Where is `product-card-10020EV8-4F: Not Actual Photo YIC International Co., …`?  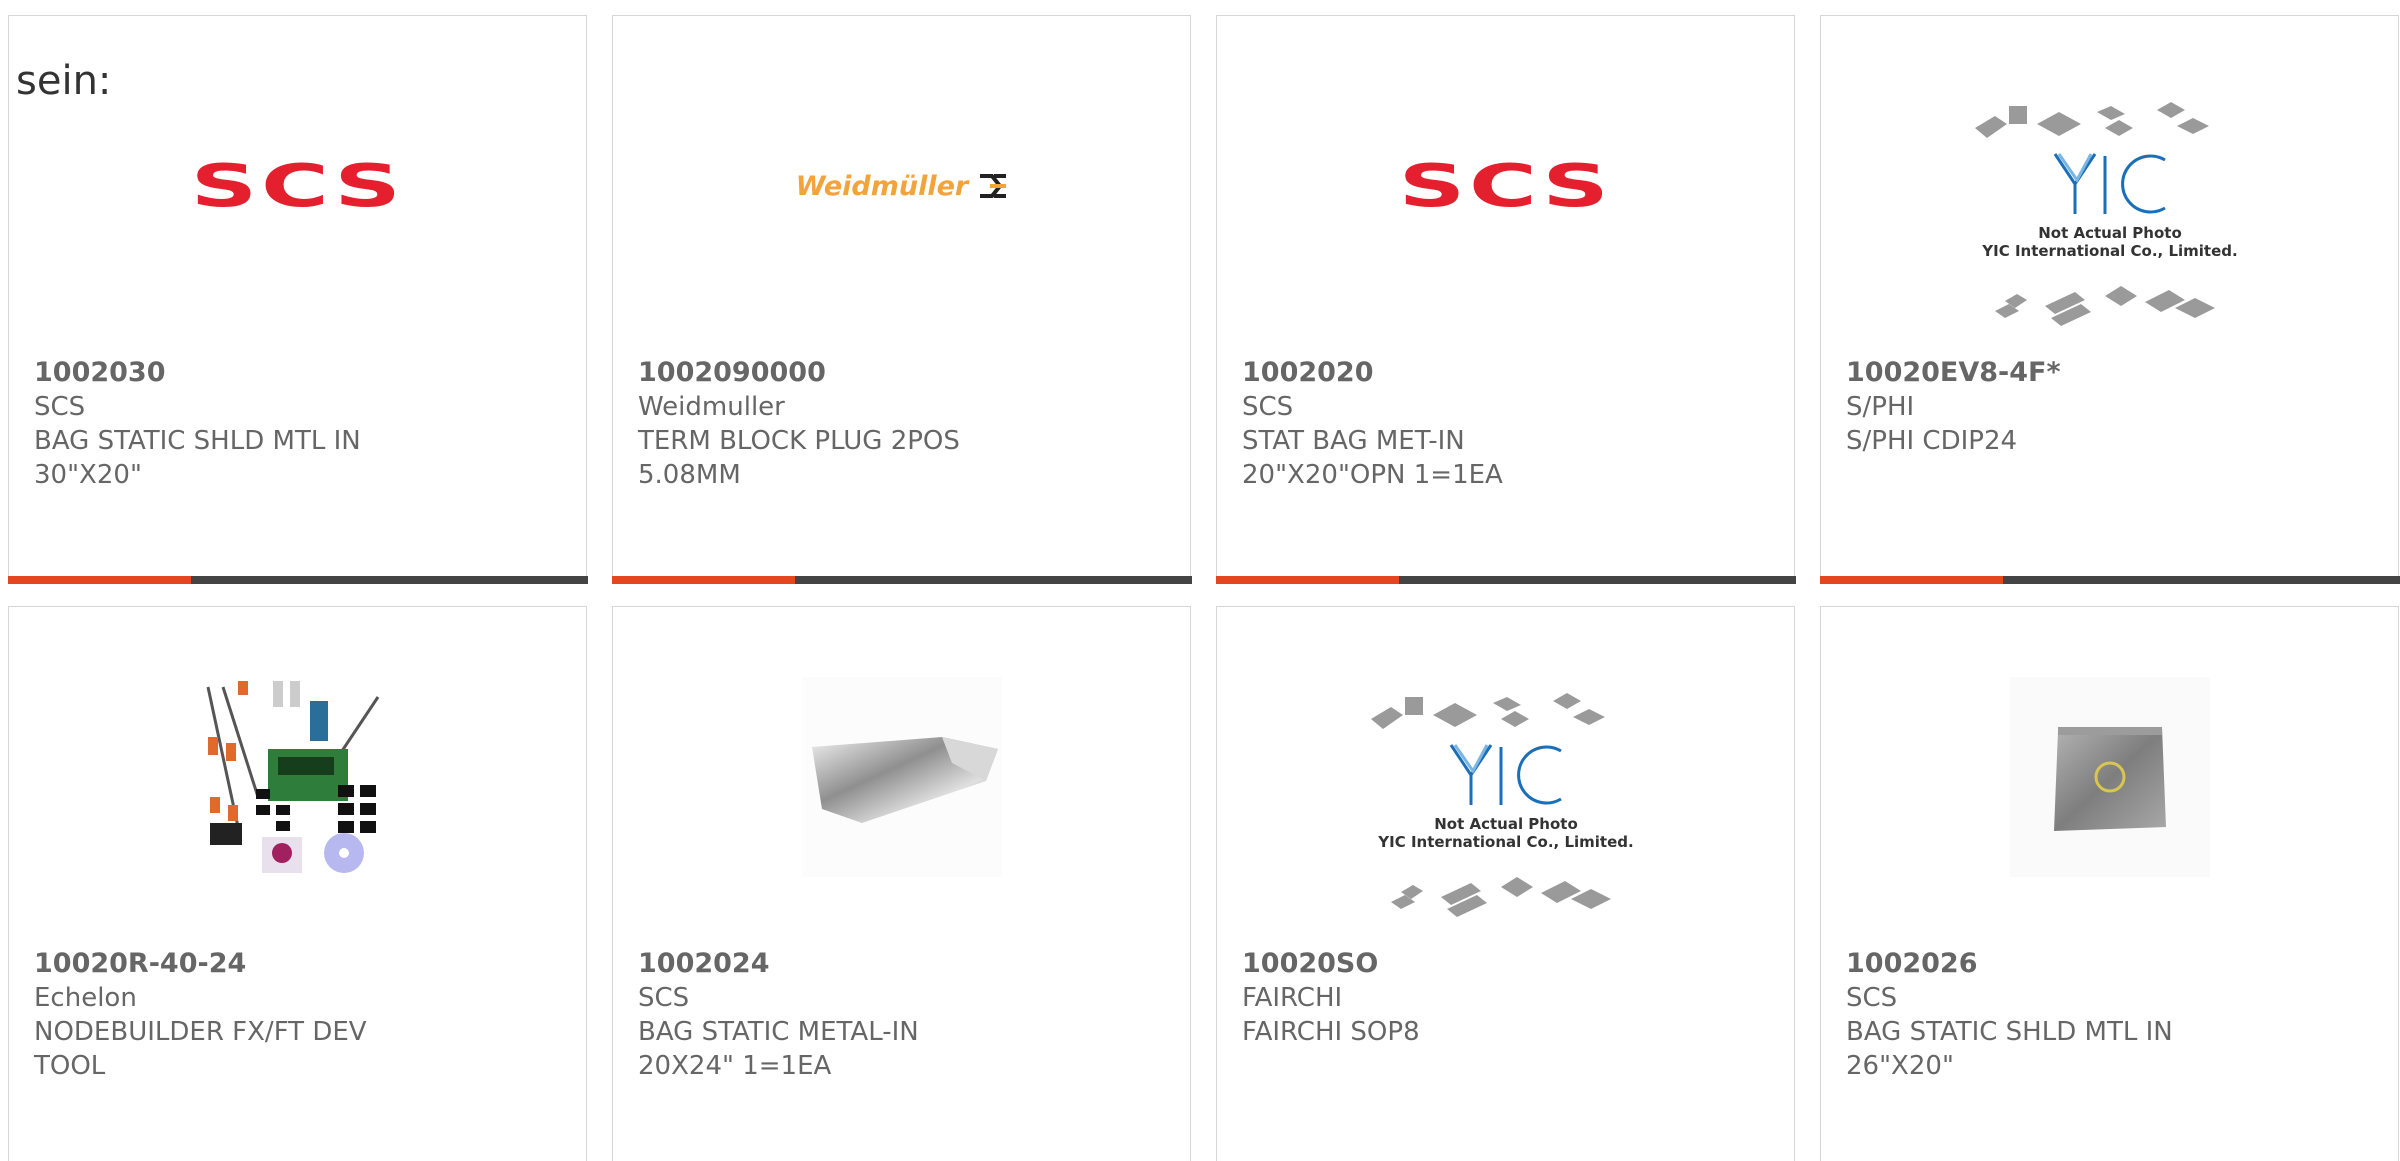 product-card-10020EV8-4F: Not Actual Photo YIC International Co., … is located at coordinates (2110, 299).